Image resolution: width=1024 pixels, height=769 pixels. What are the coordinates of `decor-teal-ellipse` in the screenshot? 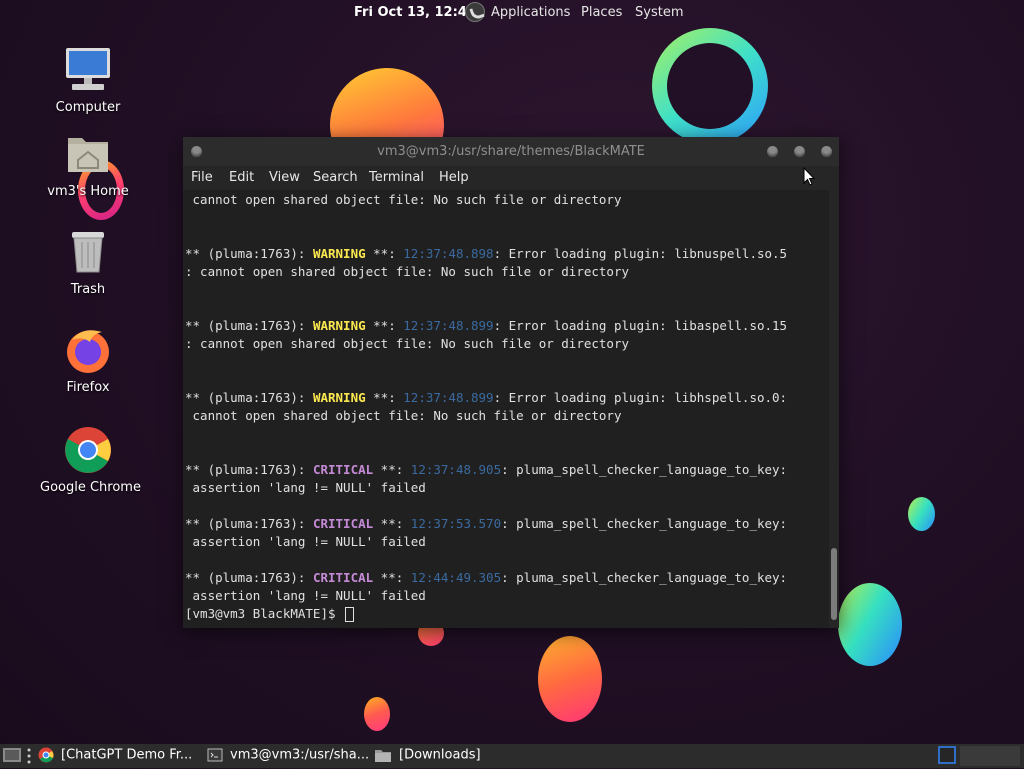 It's located at (870, 624).